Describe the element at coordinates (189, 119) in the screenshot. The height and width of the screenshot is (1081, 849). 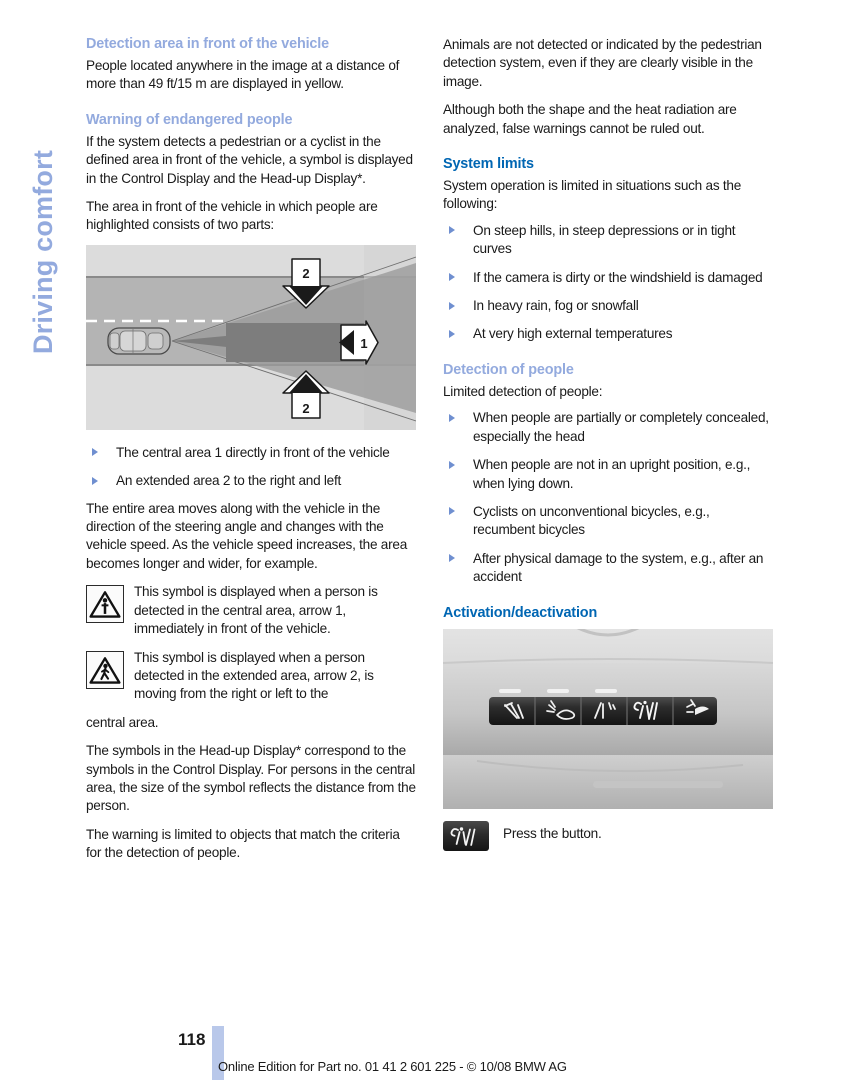
I see `heading-warning-endangered: Warning of endangered people` at that location.